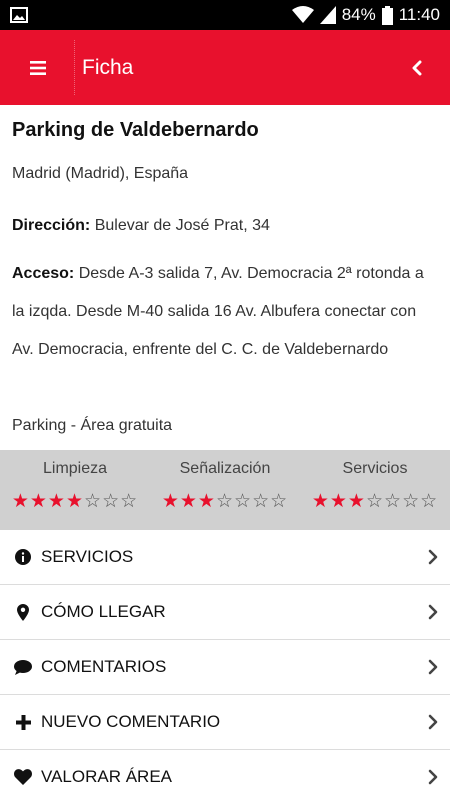  What do you see at coordinates (327, 15) in the screenshot?
I see `signal-icon` at bounding box center [327, 15].